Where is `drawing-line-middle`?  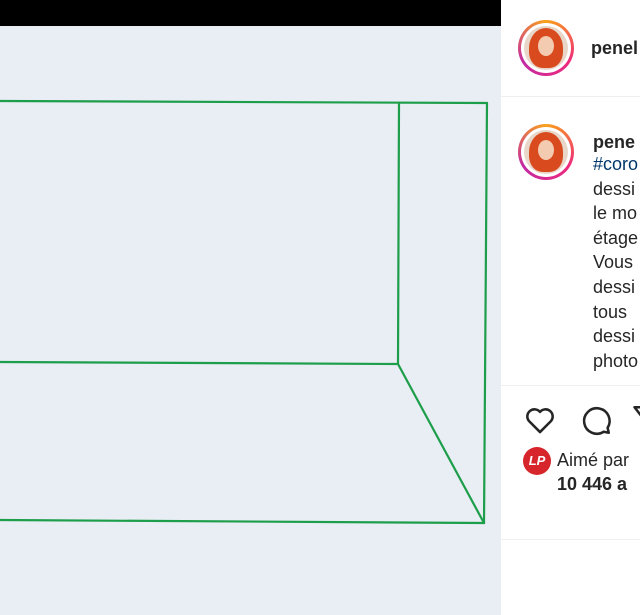 drawing-line-middle is located at coordinates (200, 363).